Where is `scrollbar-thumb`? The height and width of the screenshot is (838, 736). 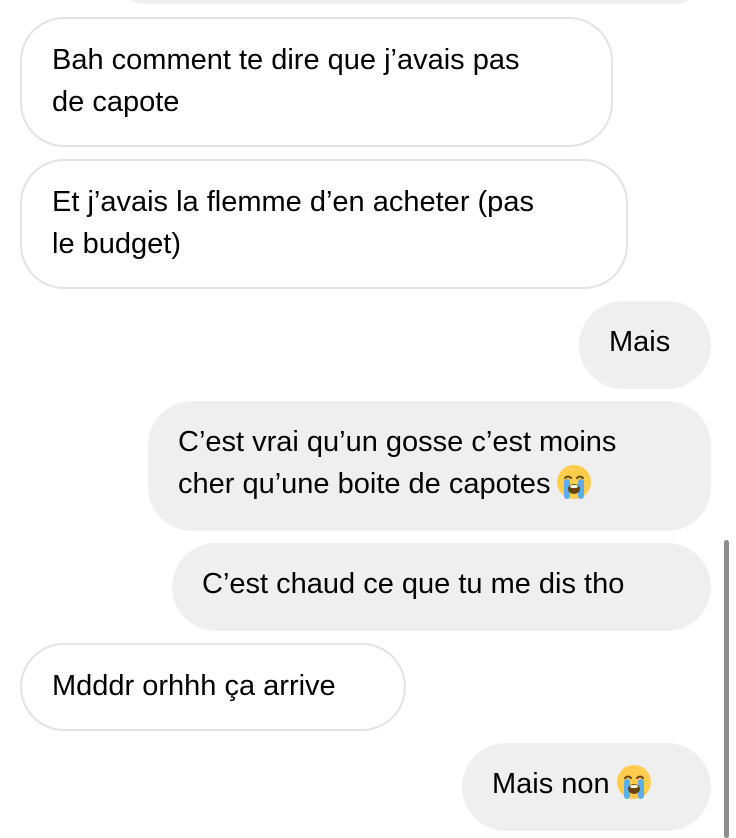
scrollbar-thumb is located at coordinates (726, 689).